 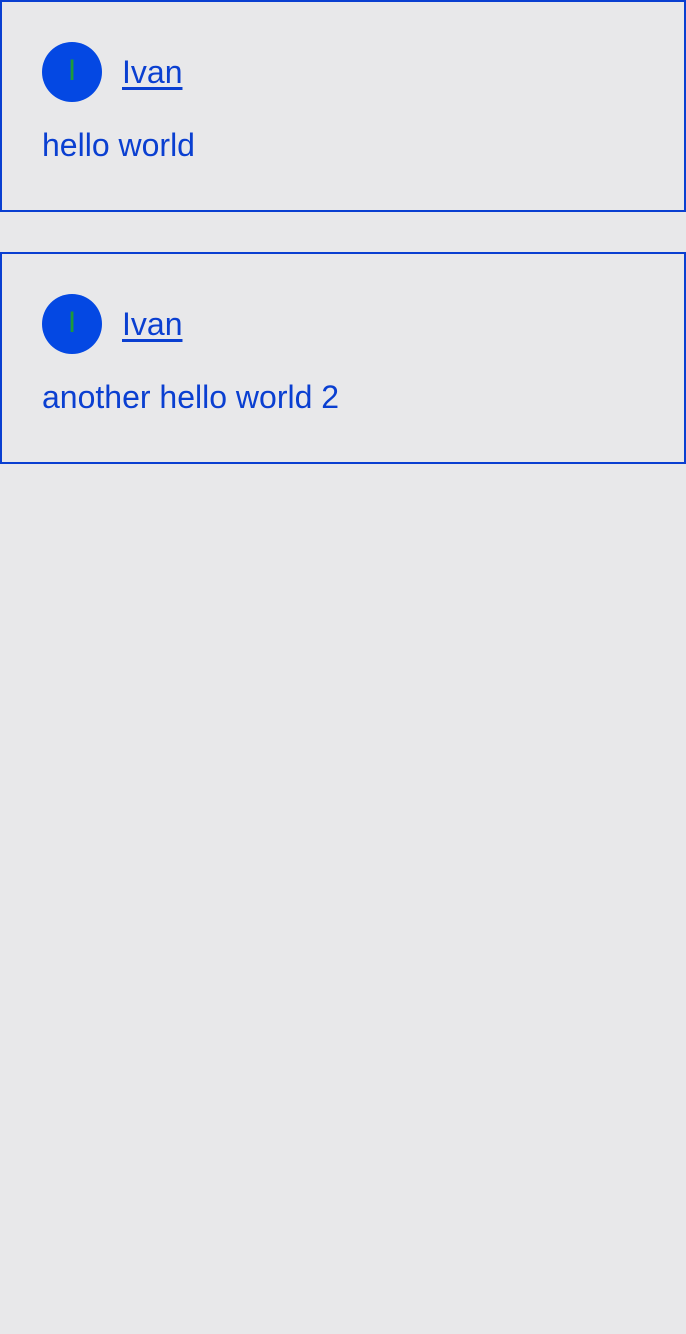 What do you see at coordinates (191, 397) in the screenshot?
I see `post-text: another hello world 2` at bounding box center [191, 397].